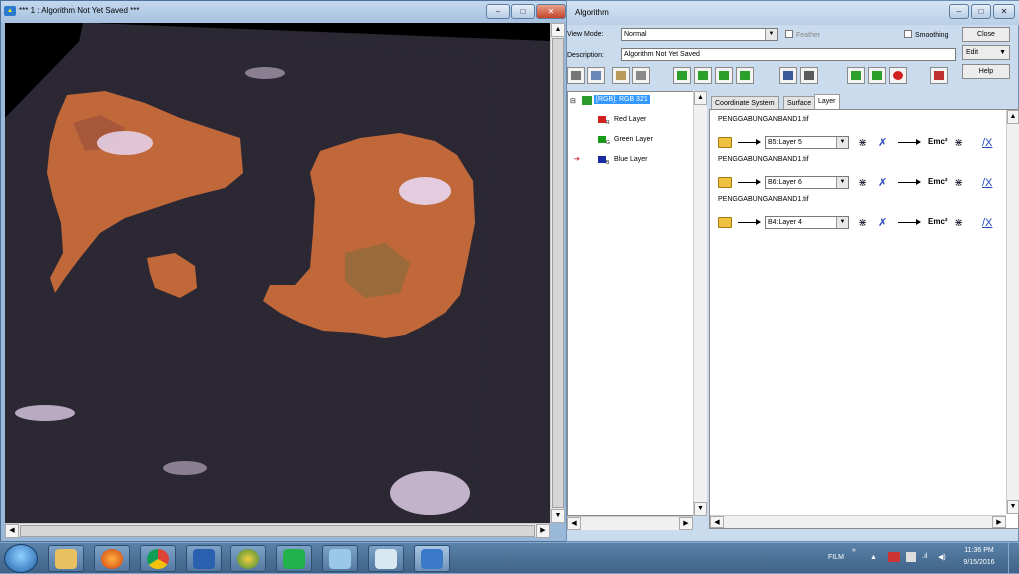 This screenshot has width=1019, height=574. Describe the element at coordinates (158, 558) in the screenshot. I see `chrome-icon` at that location.